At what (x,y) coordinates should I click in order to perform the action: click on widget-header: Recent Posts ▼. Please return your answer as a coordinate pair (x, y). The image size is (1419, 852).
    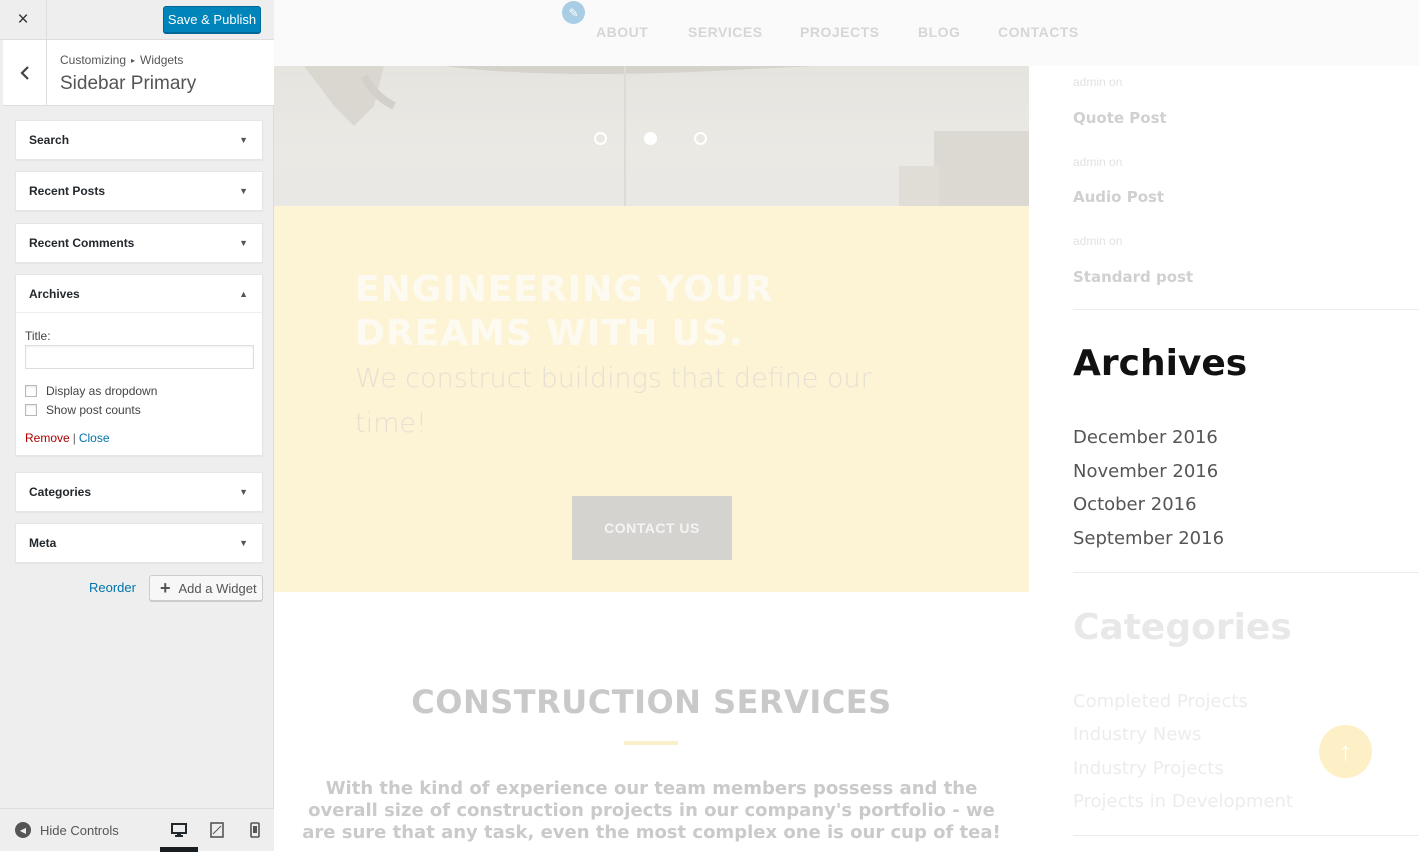
    Looking at the image, I should click on (139, 191).